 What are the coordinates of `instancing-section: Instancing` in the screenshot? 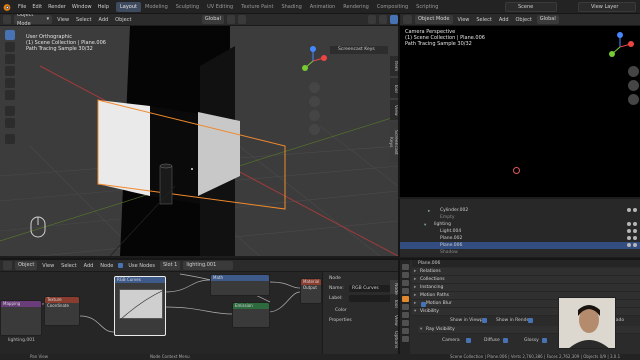 It's located at (526, 288).